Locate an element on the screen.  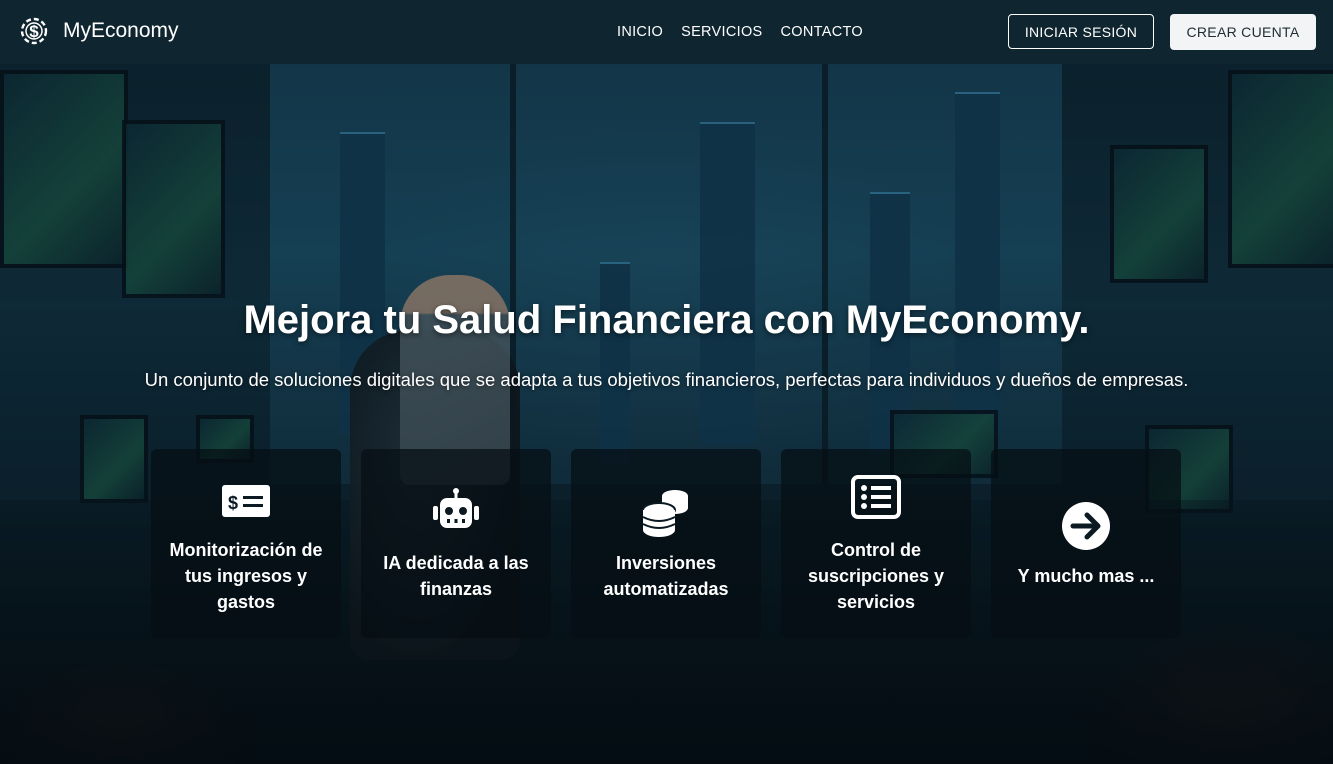
feature-card-subscriptions: Control de suscripciones y servicios is located at coordinates (876, 543).